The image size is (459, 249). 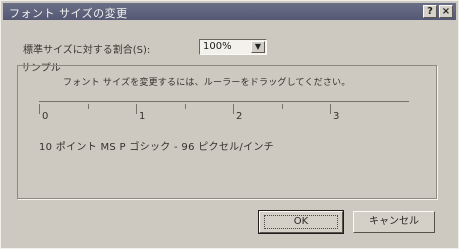 I want to click on focus-rectangle, so click(x=301, y=222).